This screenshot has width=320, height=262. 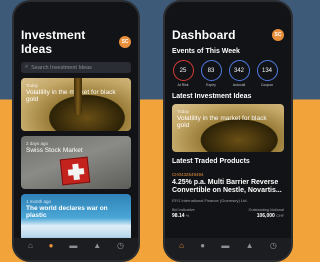 What do you see at coordinates (267, 85) in the screenshot?
I see `event-label: Coupon` at bounding box center [267, 85].